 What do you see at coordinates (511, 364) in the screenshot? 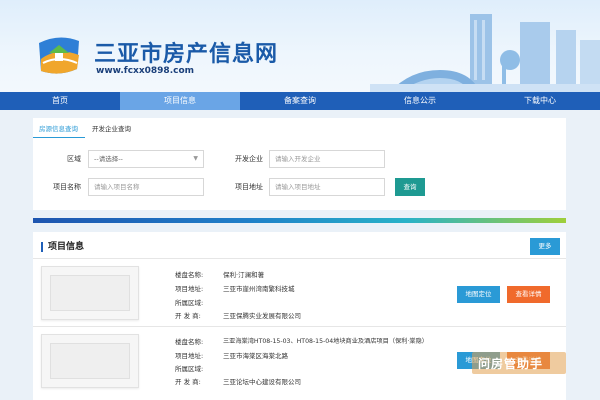
I see `watermark-text: 问房管助手` at bounding box center [511, 364].